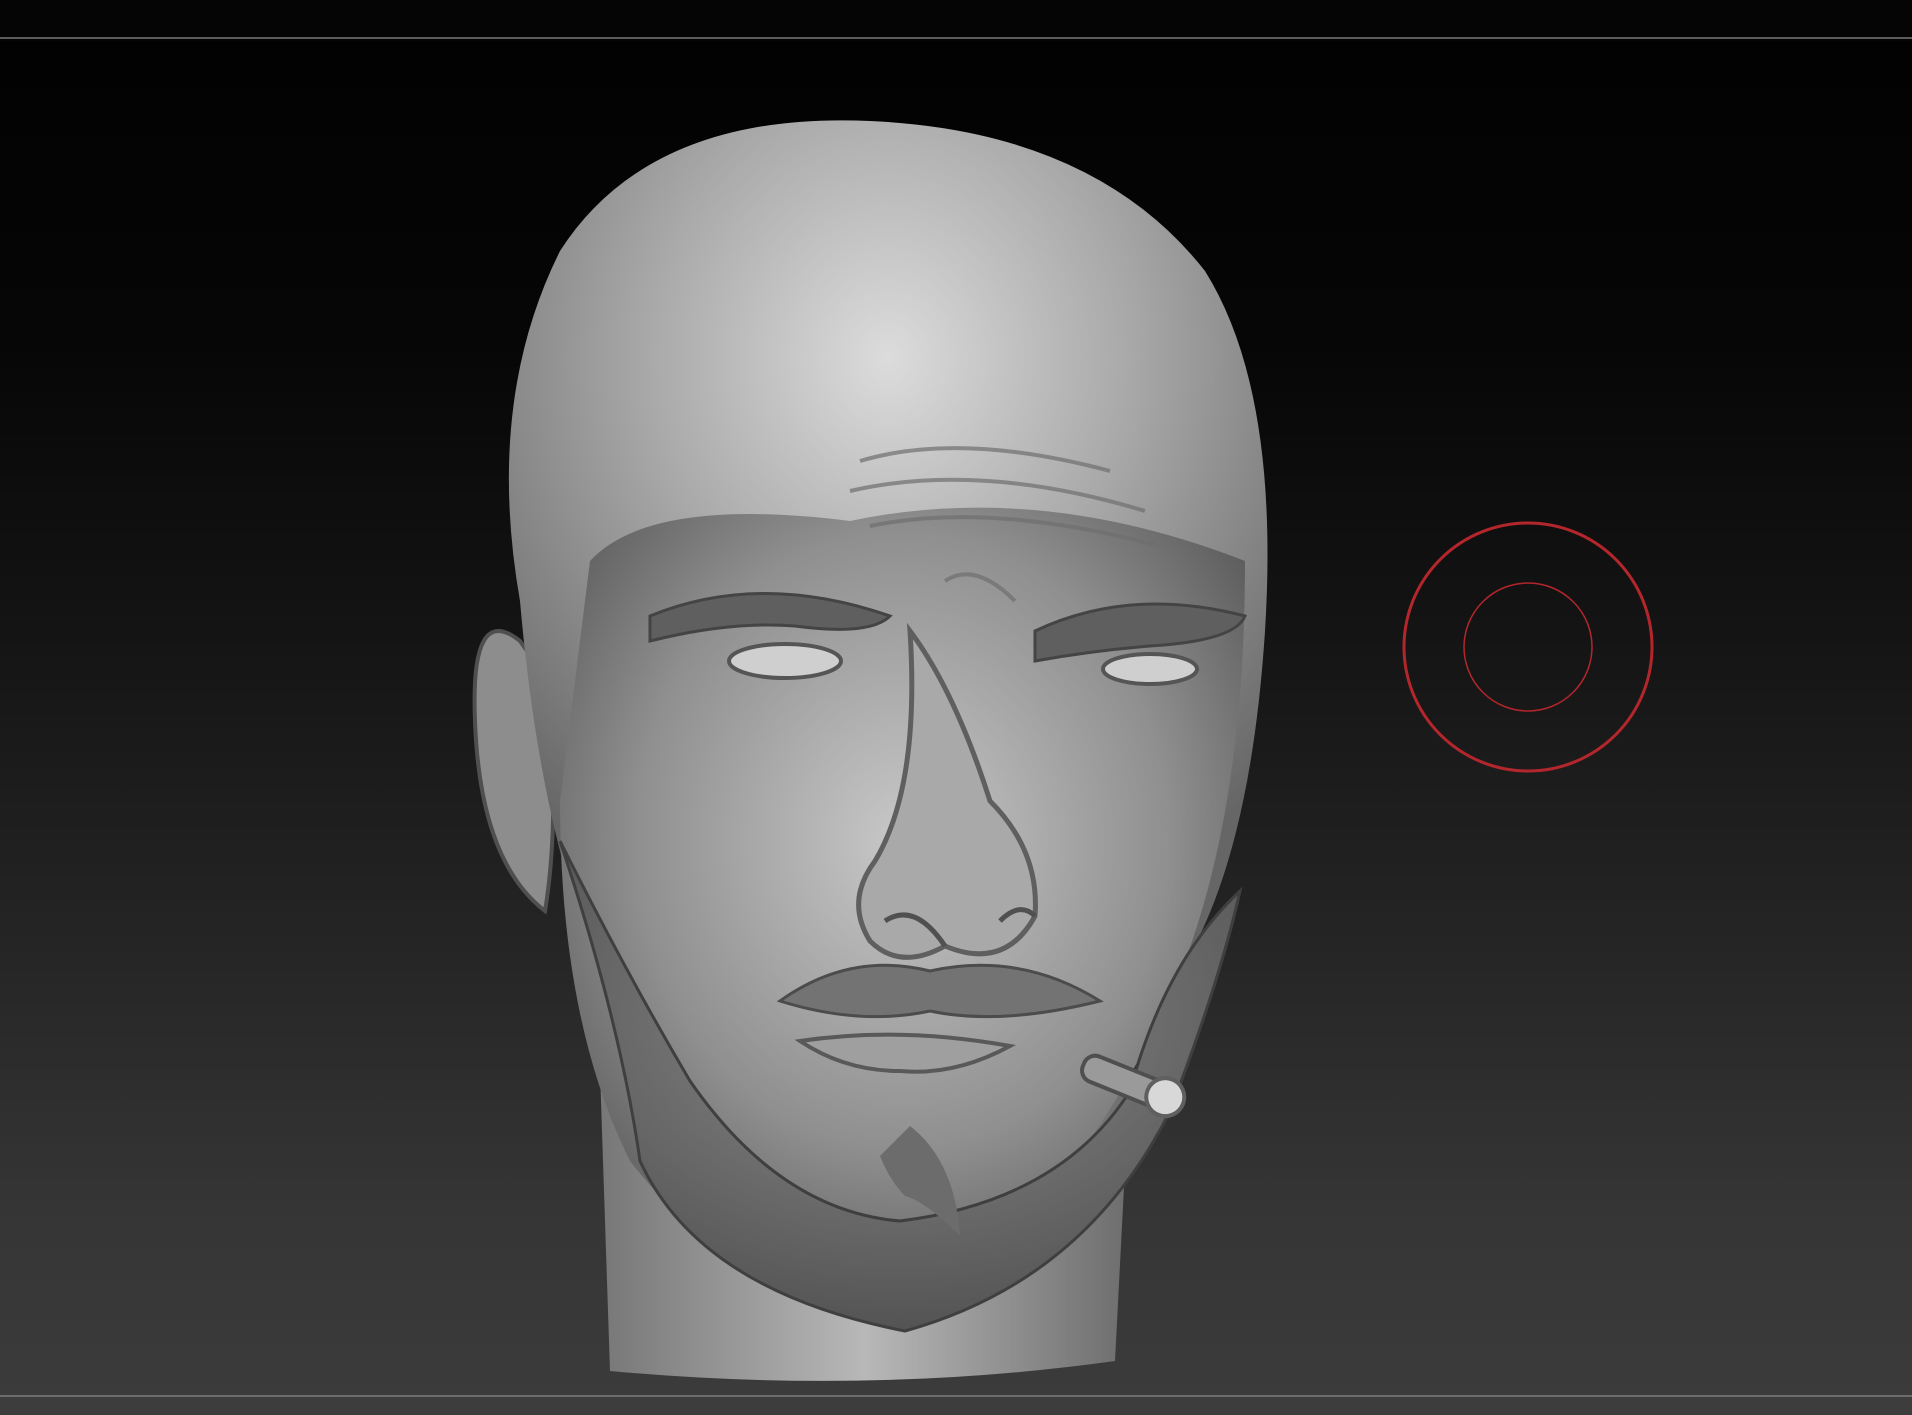 This screenshot has width=1912, height=1415. I want to click on eye-right, so click(1150, 669).